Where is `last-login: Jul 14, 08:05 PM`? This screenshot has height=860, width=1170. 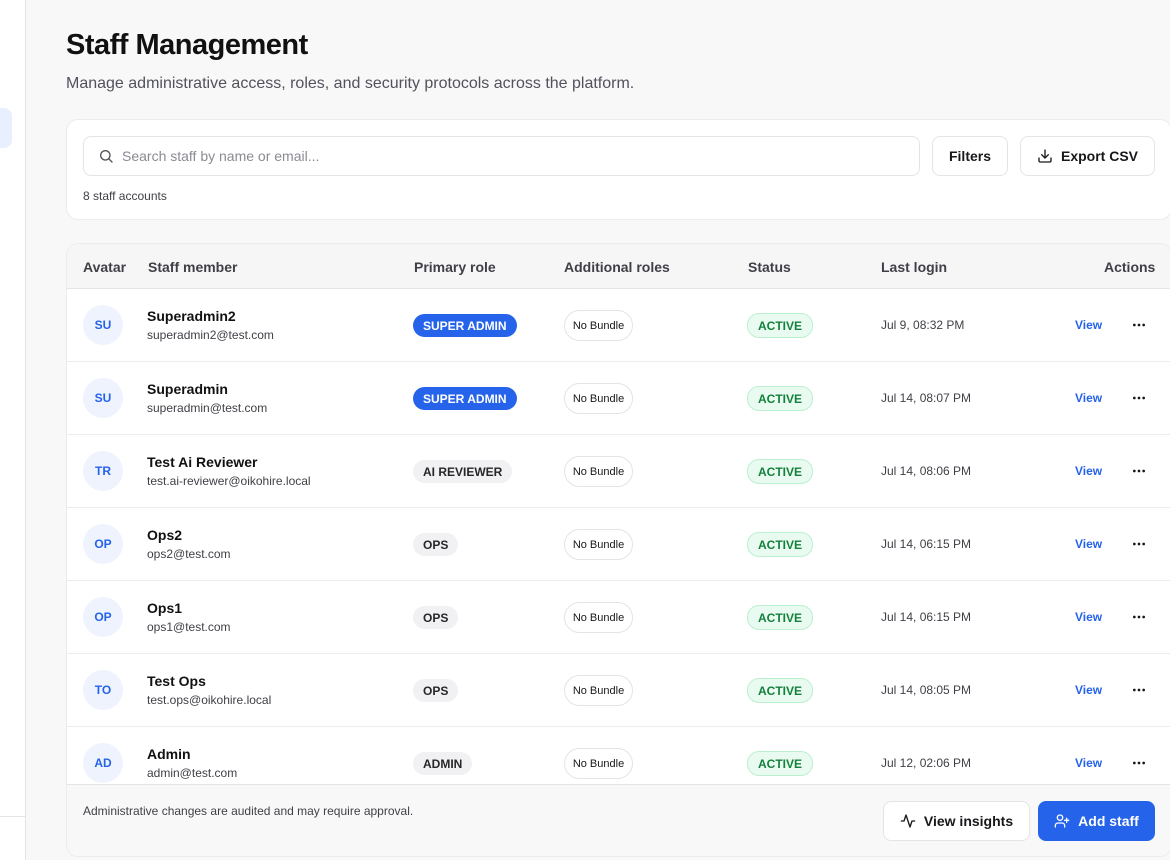 last-login: Jul 14, 08:05 PM is located at coordinates (926, 690).